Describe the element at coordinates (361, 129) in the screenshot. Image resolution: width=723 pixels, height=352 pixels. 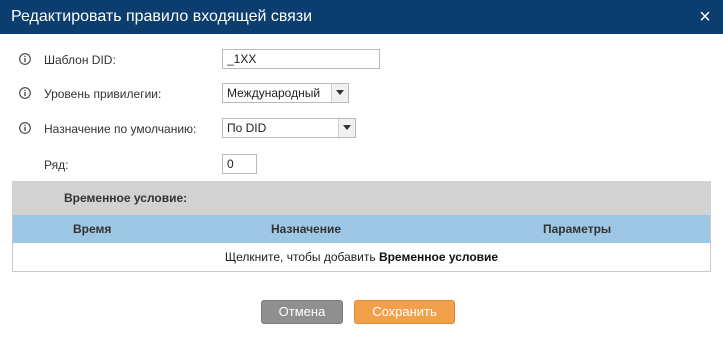
I see `default-destination-row: Назначение по умолчанию: По DID` at that location.